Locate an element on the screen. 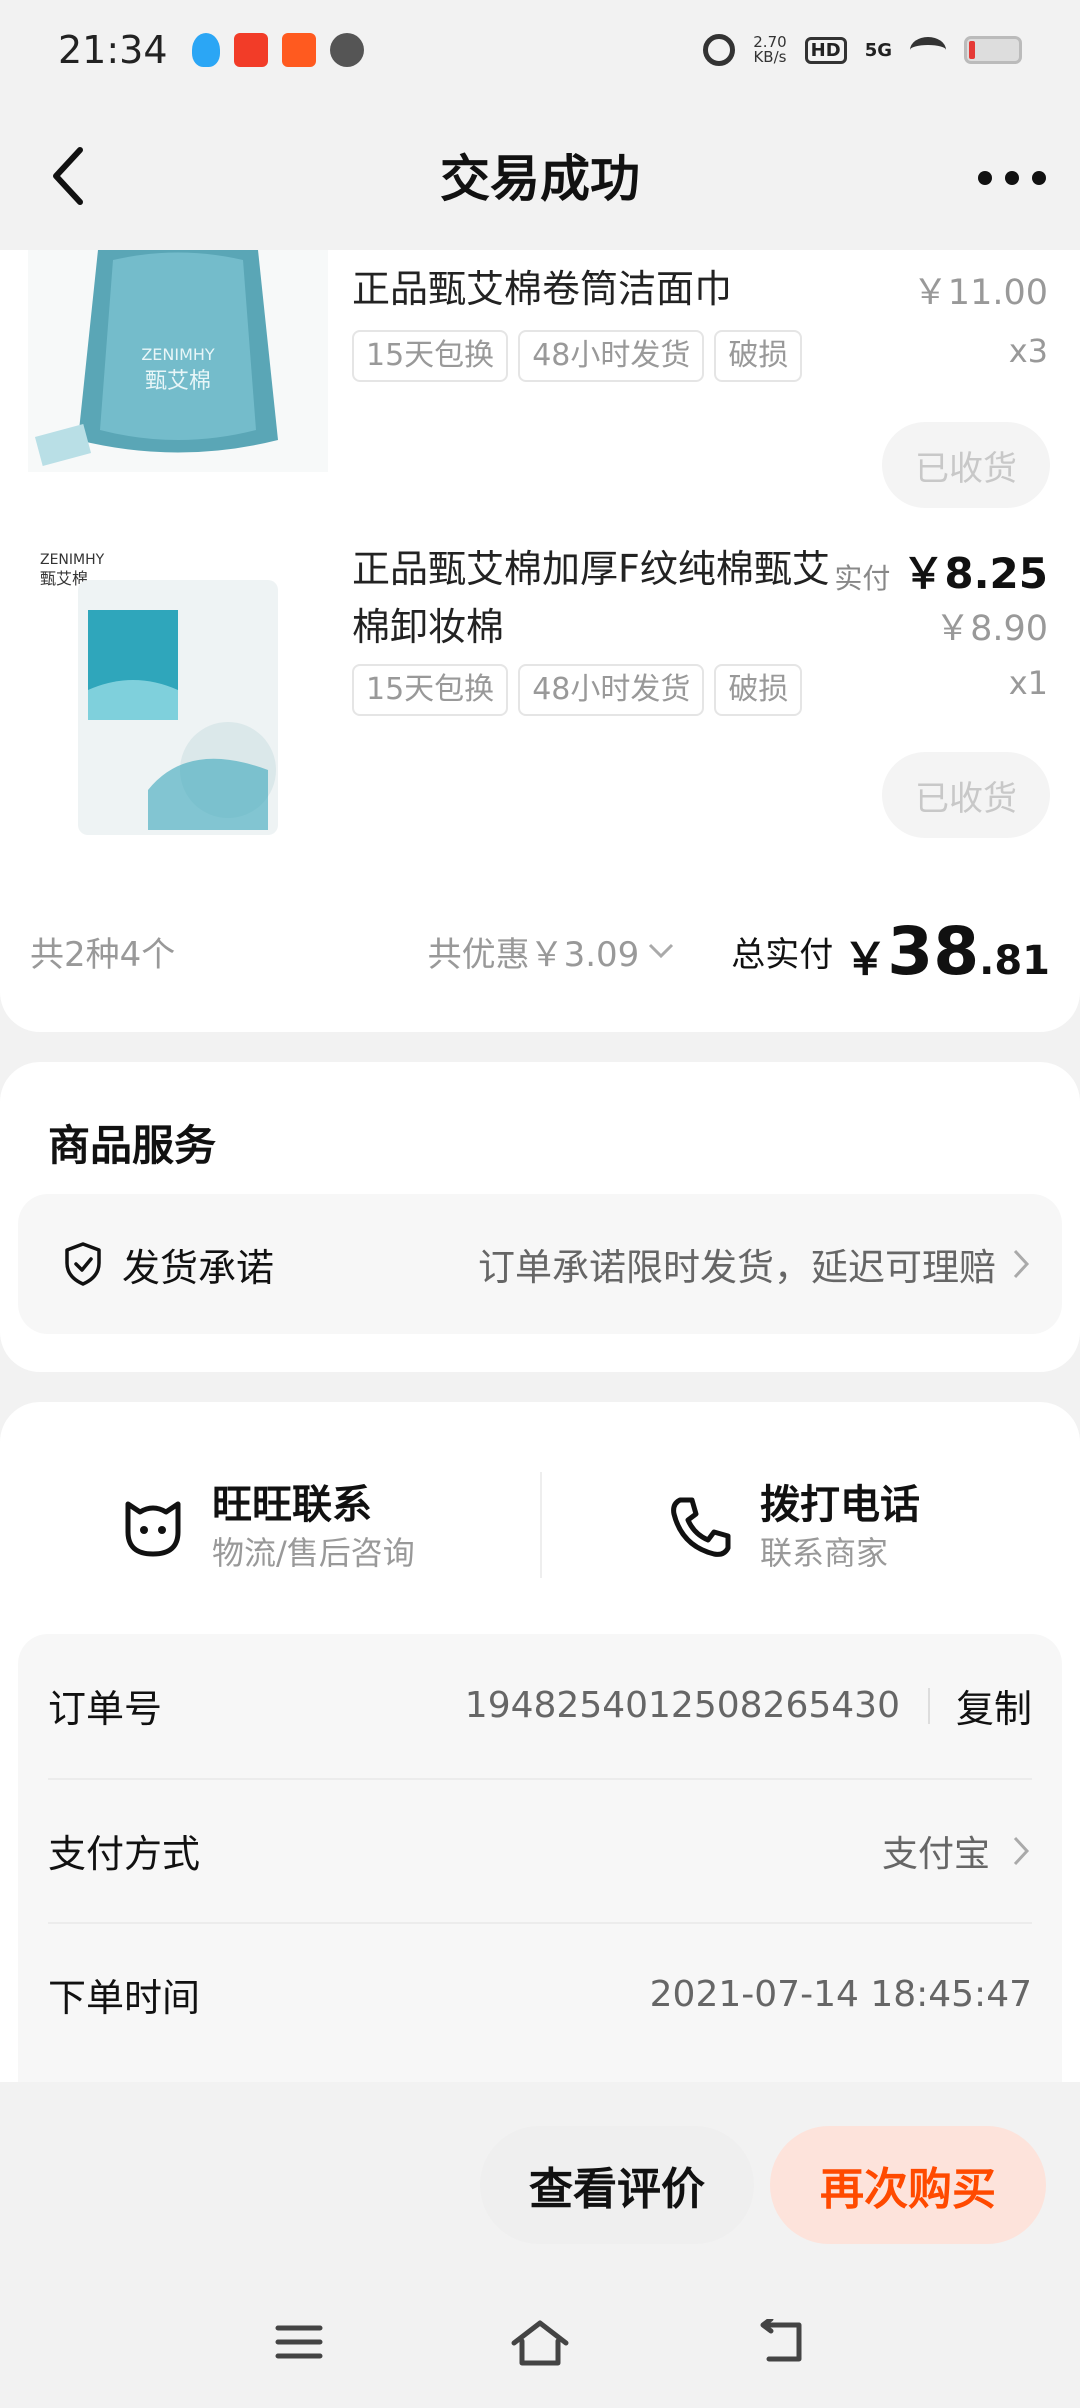 This screenshot has width=1080, height=2408. status-bar: 21:34 2.70 KB/s HD 5G is located at coordinates (540, 50).